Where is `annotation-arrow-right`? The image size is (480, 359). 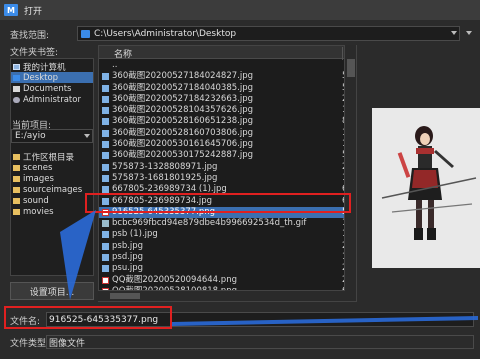 annotation-arrow-right is located at coordinates (325, 321).